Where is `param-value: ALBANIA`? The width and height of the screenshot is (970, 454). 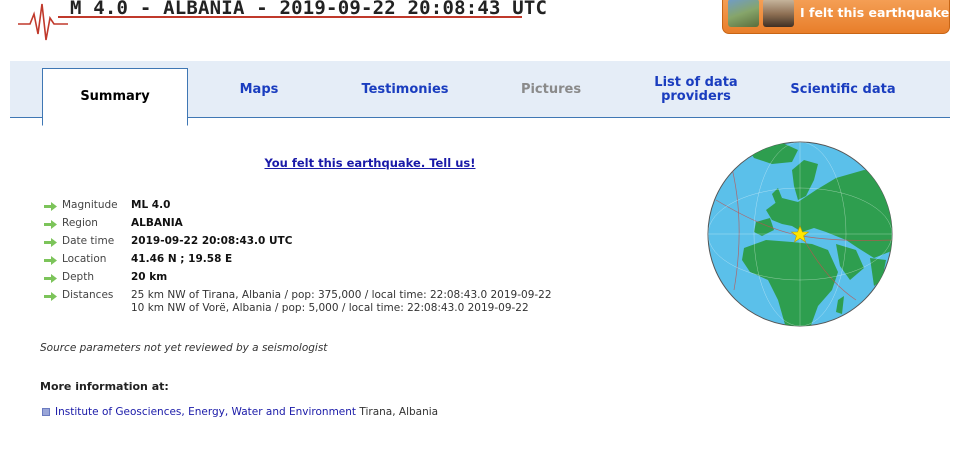
param-value: ALBANIA is located at coordinates (157, 223).